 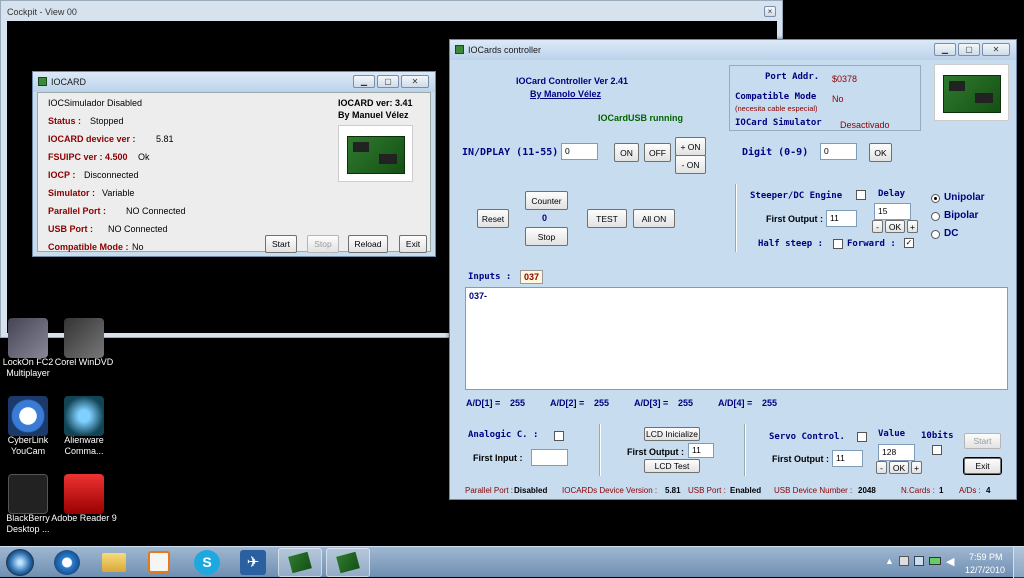 I want to click on exit-button: Exit, so click(x=413, y=244).